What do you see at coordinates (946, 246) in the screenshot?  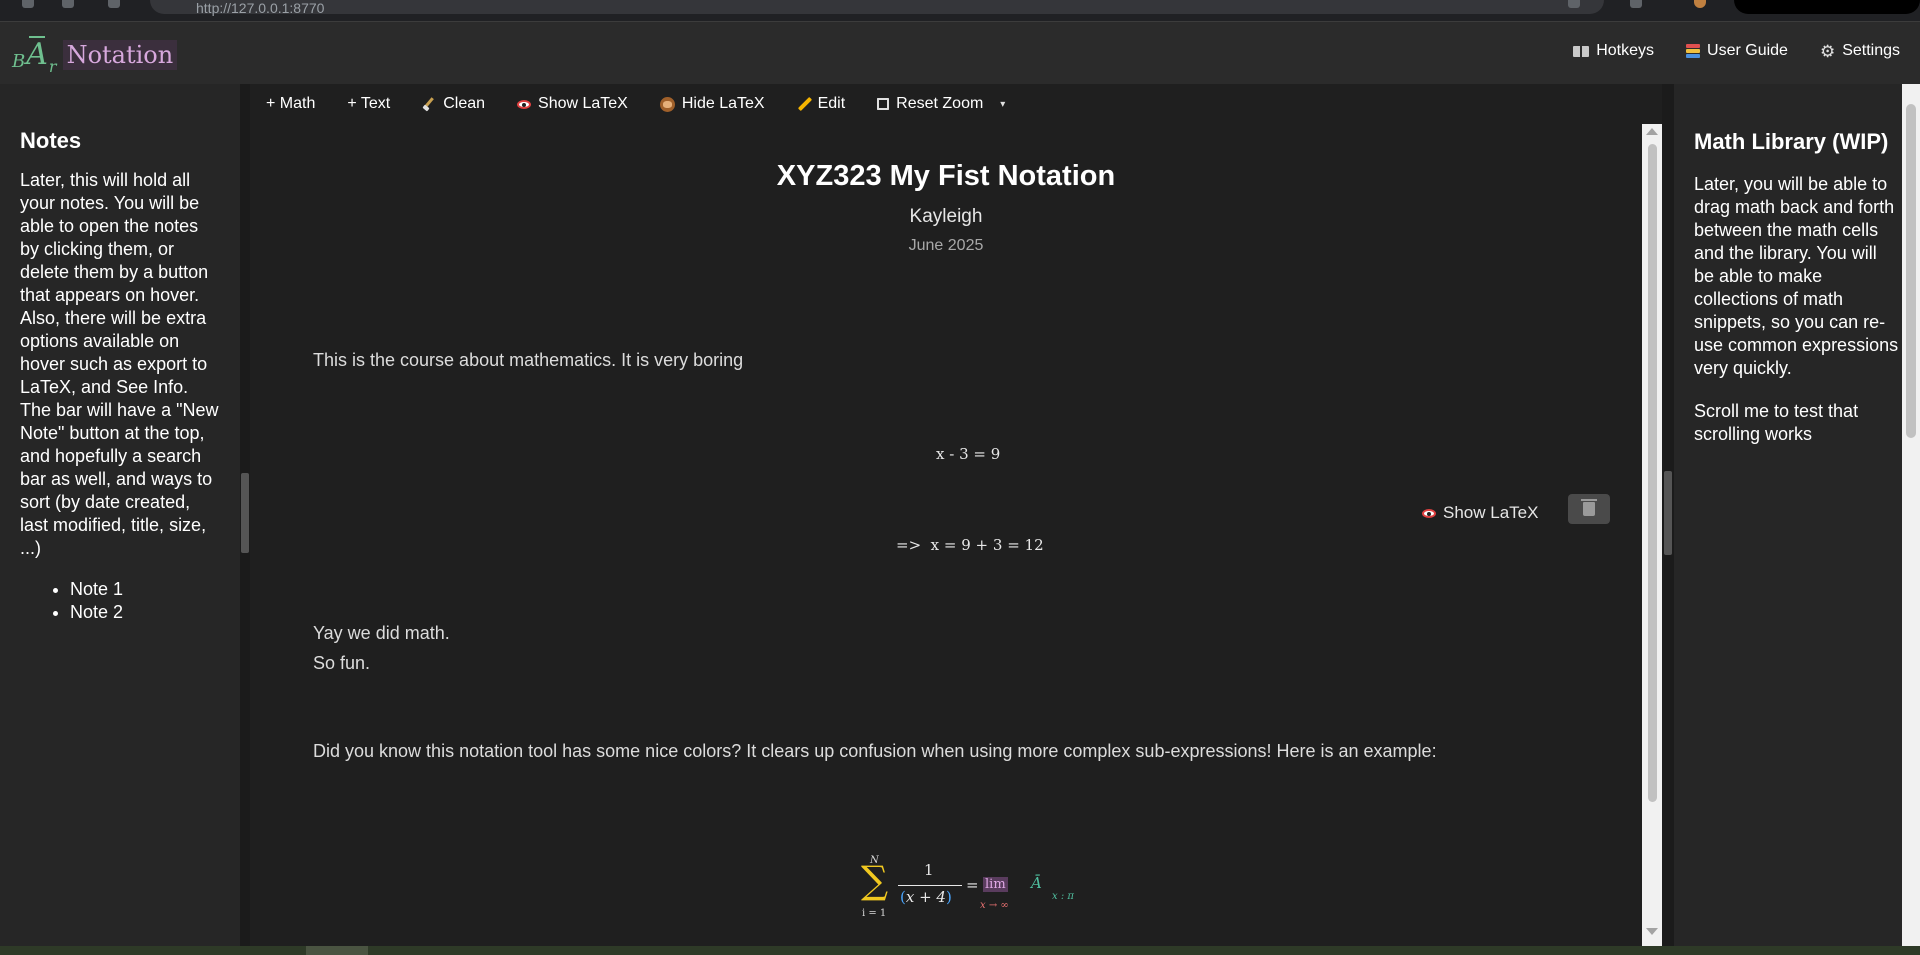 I see `document-date: June 2025` at bounding box center [946, 246].